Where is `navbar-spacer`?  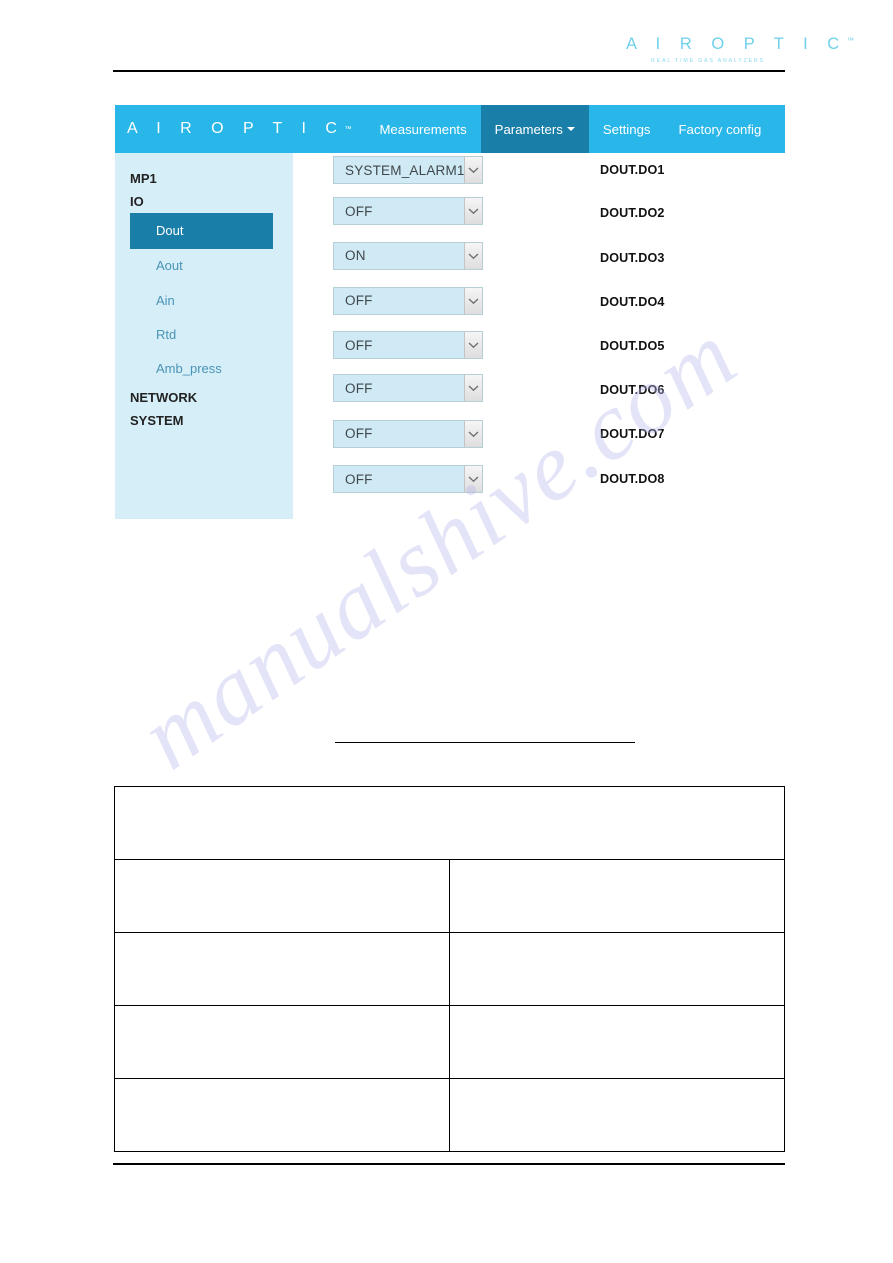 navbar-spacer is located at coordinates (358, 129).